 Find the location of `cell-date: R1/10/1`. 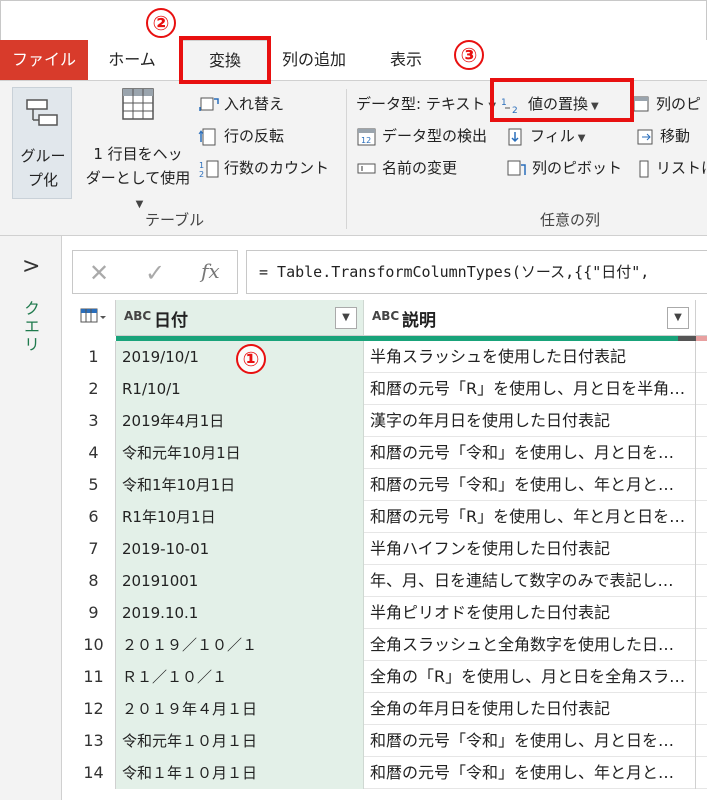

cell-date: R1/10/1 is located at coordinates (240, 389).